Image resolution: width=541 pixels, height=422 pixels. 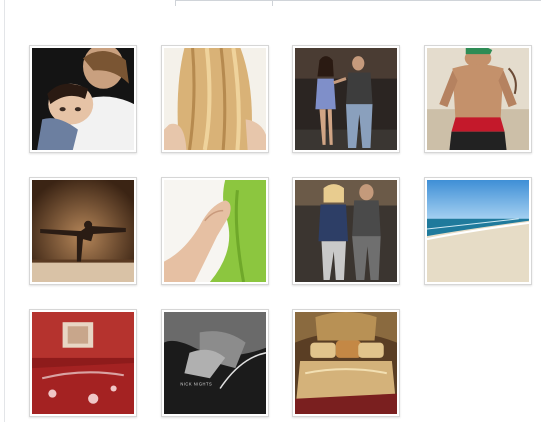 What do you see at coordinates (346, 363) in the screenshot?
I see `luxury-bedding-photo` at bounding box center [346, 363].